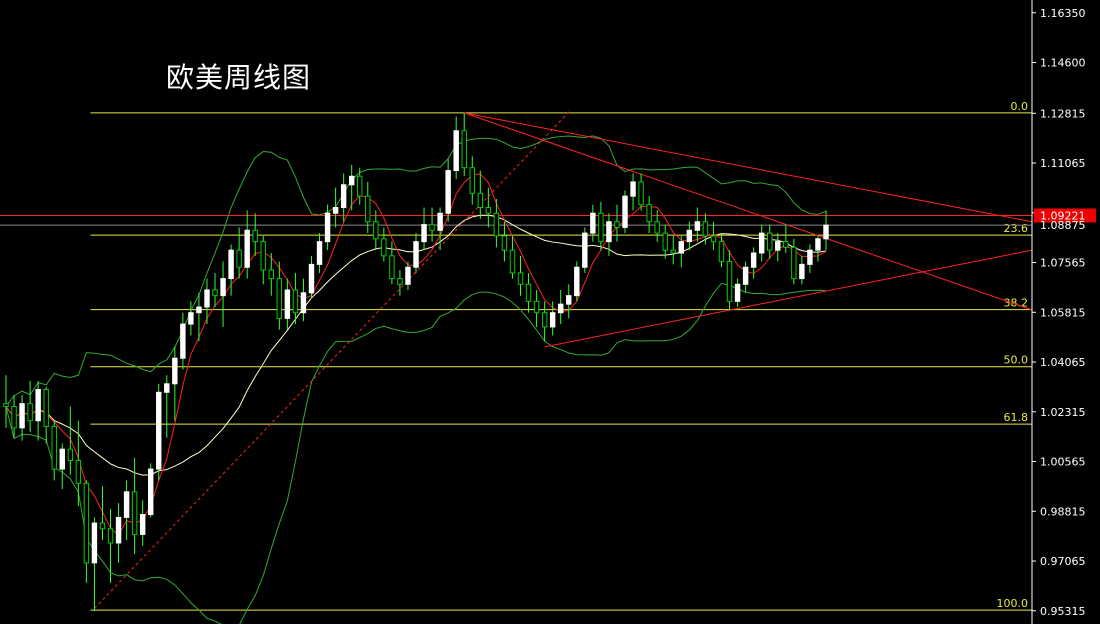  I want to click on tick-label: 1.05815, so click(1063, 312).